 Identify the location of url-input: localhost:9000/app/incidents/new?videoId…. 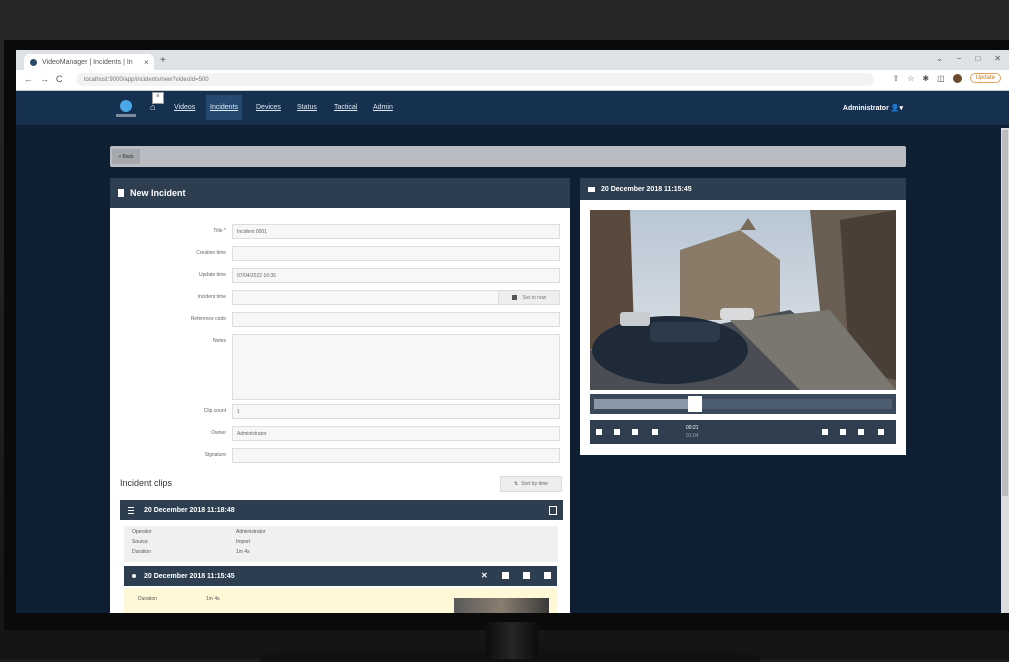
(475, 79).